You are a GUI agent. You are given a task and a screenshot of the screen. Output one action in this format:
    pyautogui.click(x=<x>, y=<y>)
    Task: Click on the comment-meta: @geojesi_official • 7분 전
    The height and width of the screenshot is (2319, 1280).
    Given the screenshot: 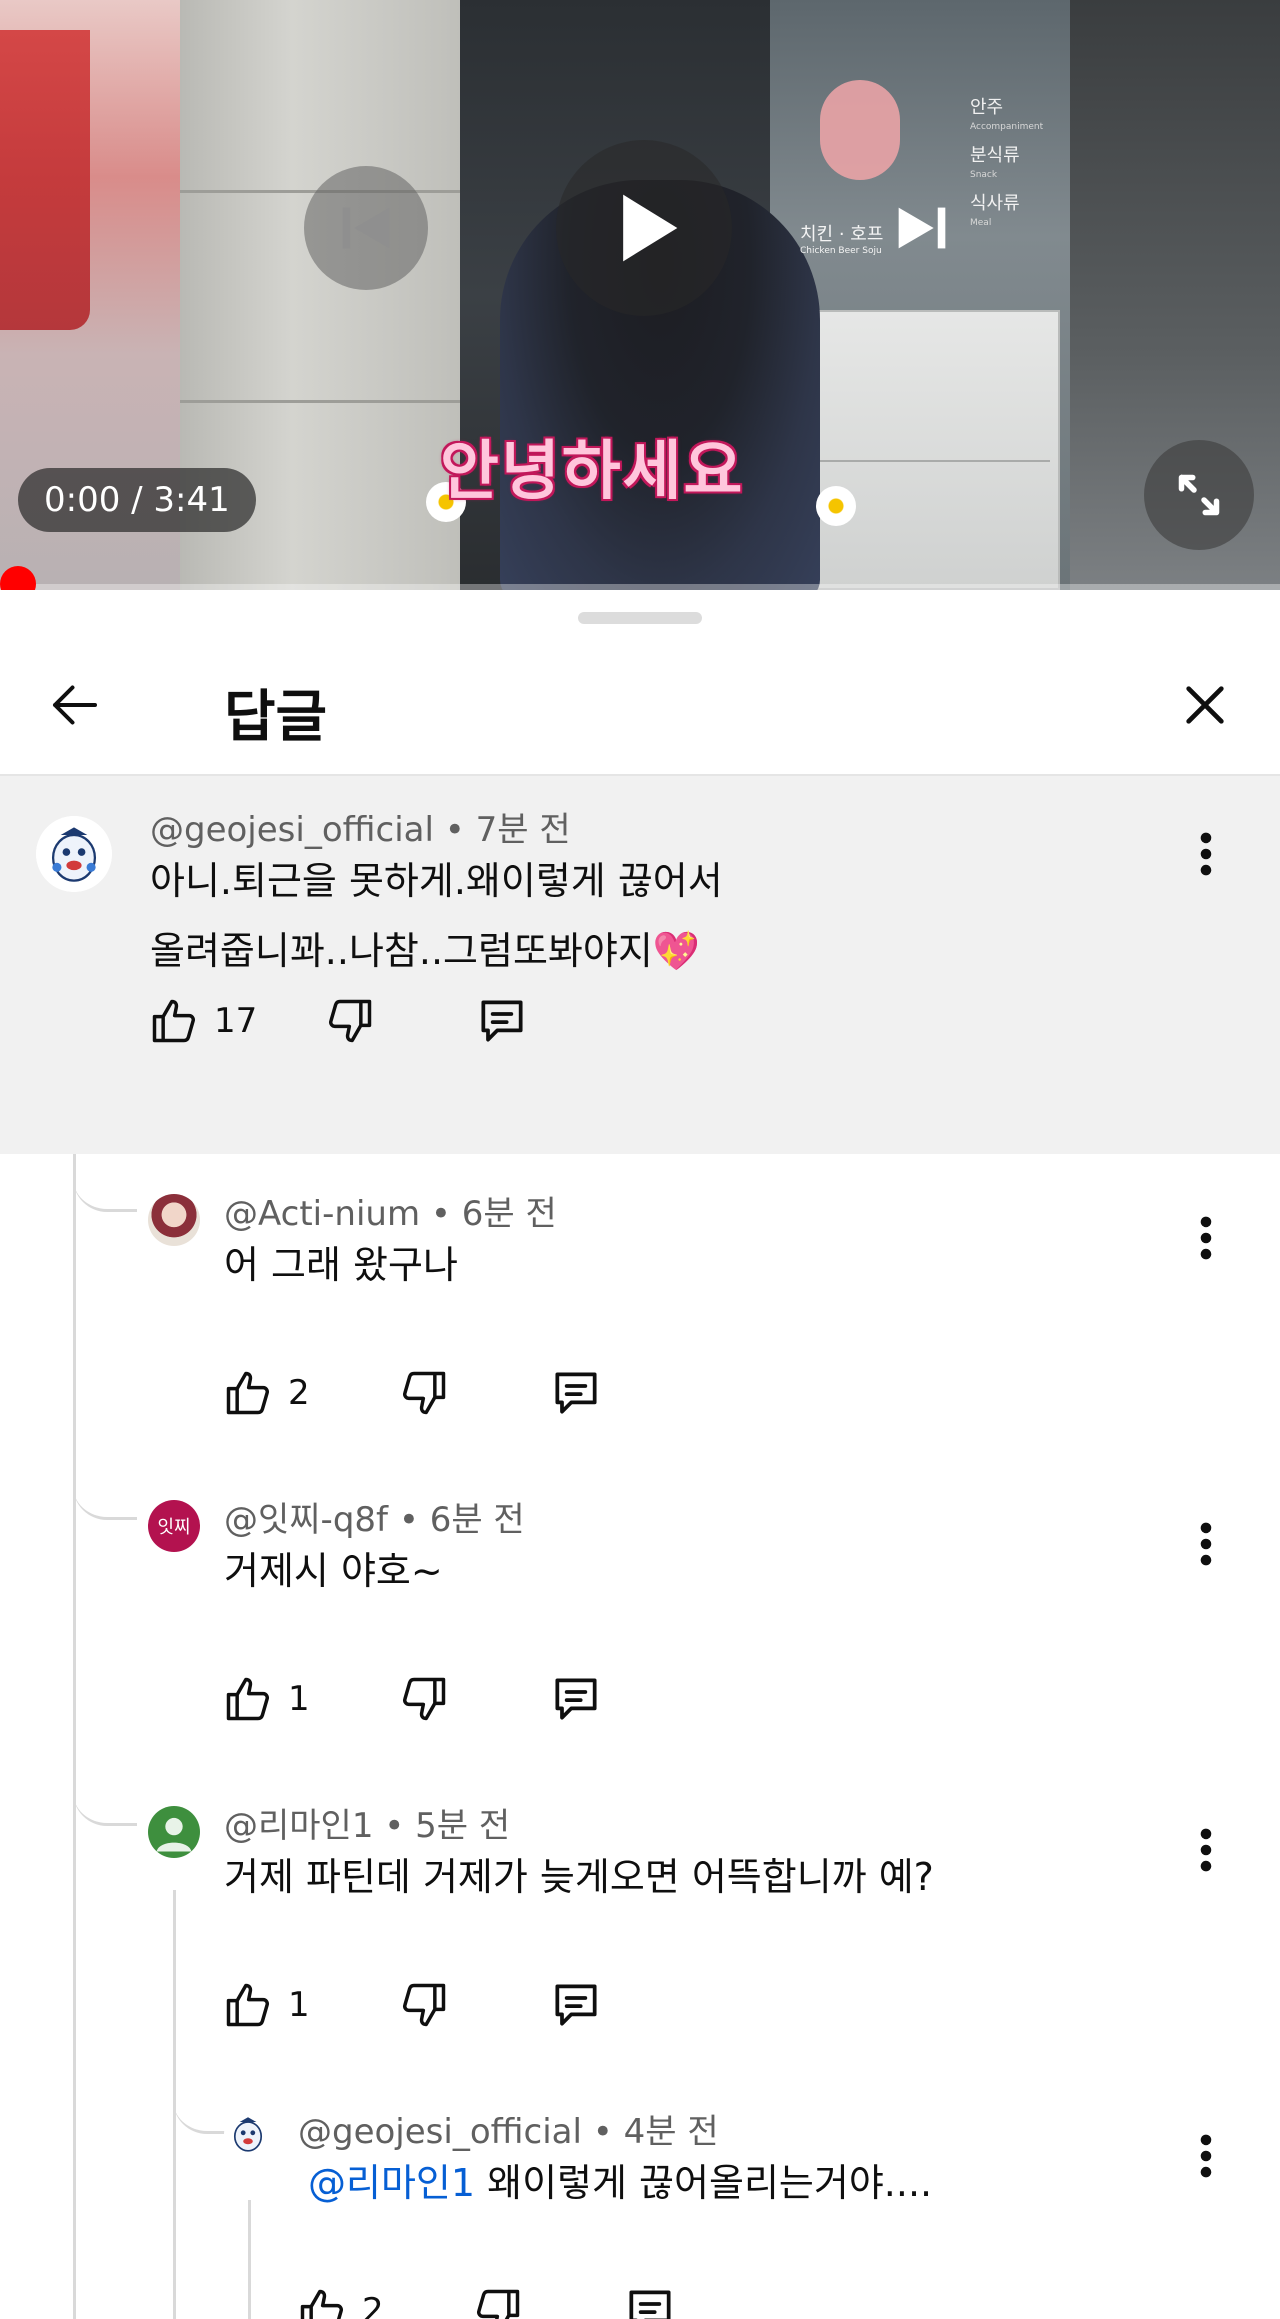 What is the action you would take?
    pyautogui.click(x=360, y=830)
    